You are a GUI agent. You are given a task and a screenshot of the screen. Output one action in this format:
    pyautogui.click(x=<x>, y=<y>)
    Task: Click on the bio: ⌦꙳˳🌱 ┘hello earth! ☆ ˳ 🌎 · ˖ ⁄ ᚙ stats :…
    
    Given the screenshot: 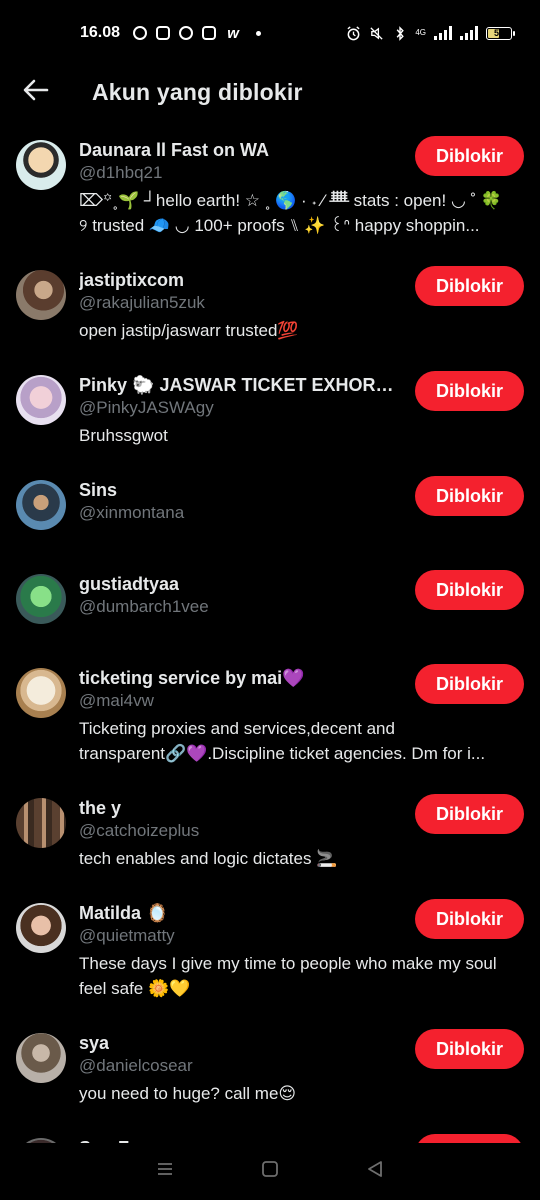 What is the action you would take?
    pyautogui.click(x=299, y=213)
    